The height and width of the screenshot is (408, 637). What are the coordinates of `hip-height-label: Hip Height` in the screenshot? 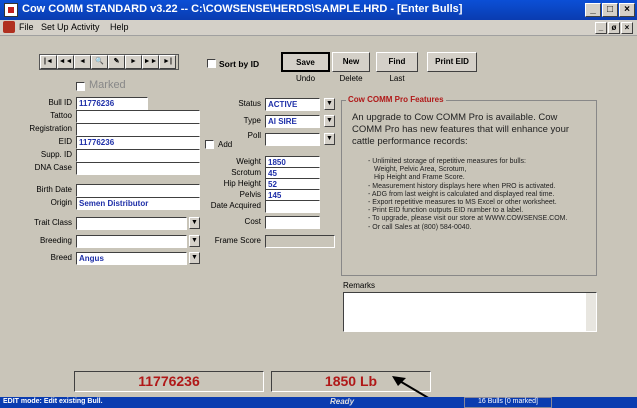 It's located at (242, 183).